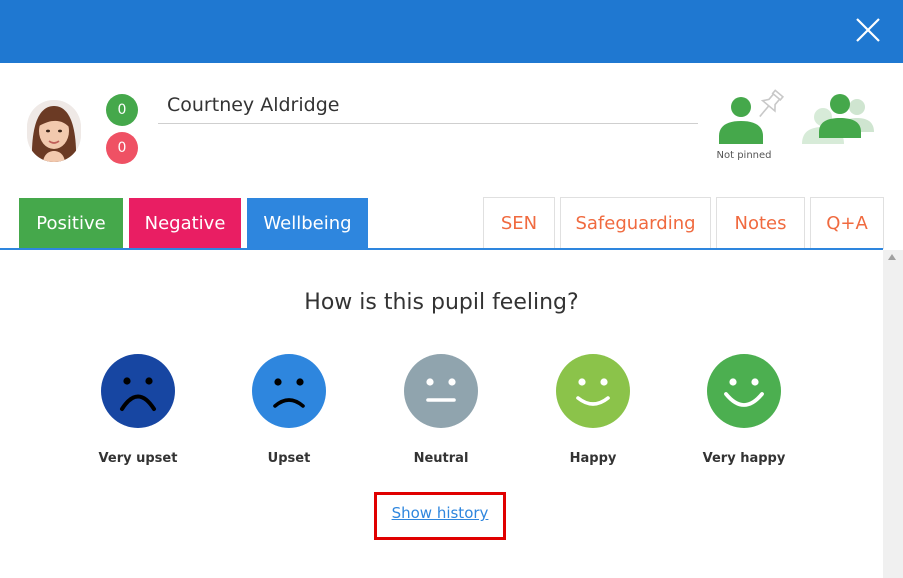  Describe the element at coordinates (593, 391) in the screenshot. I see `happy-face-icon` at that location.